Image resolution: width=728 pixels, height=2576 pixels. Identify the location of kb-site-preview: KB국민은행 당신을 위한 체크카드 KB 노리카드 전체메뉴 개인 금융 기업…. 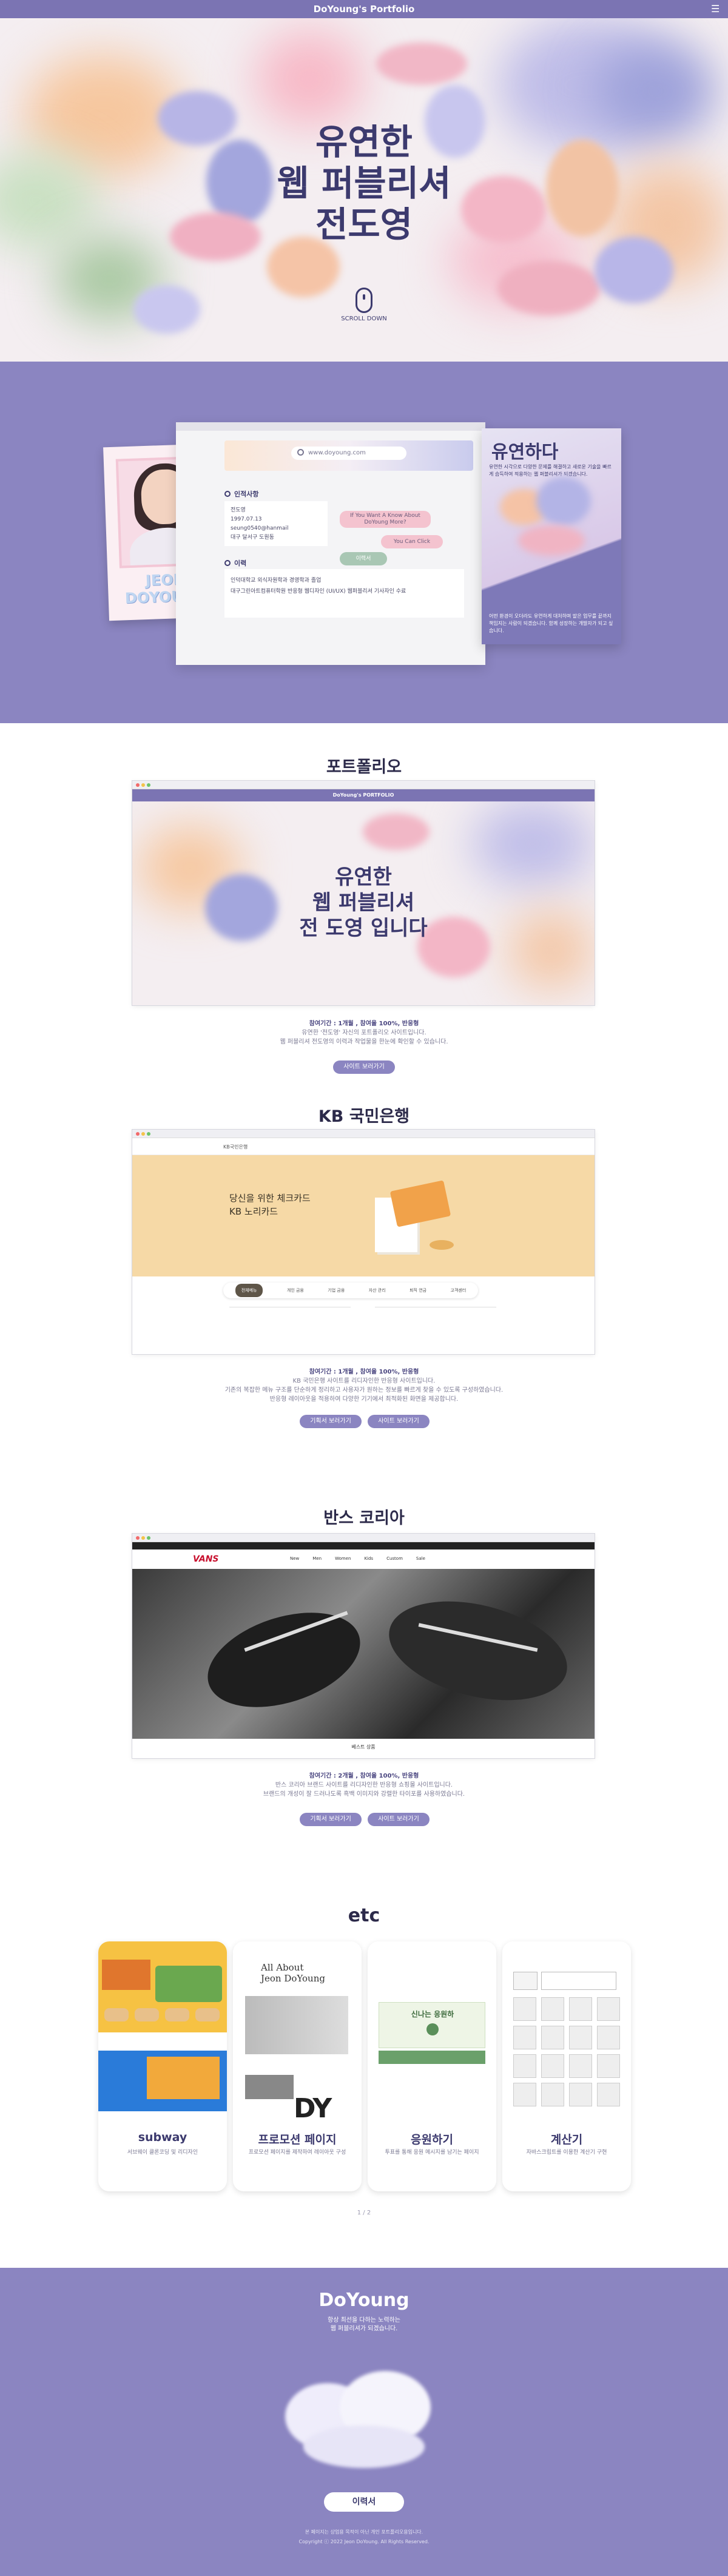
(363, 1242).